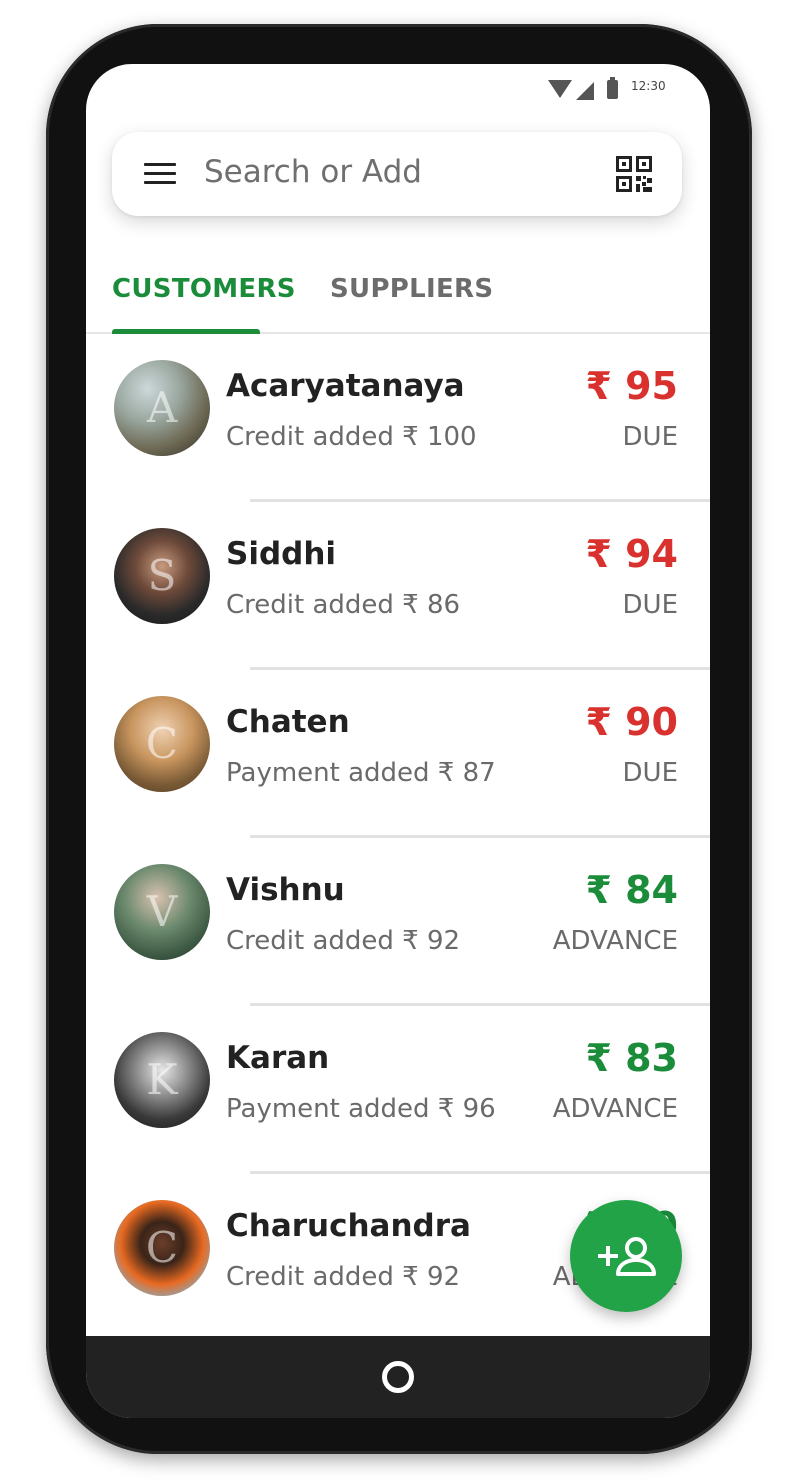 The width and height of the screenshot is (796, 1482). I want to click on avatar: K, so click(162, 1080).